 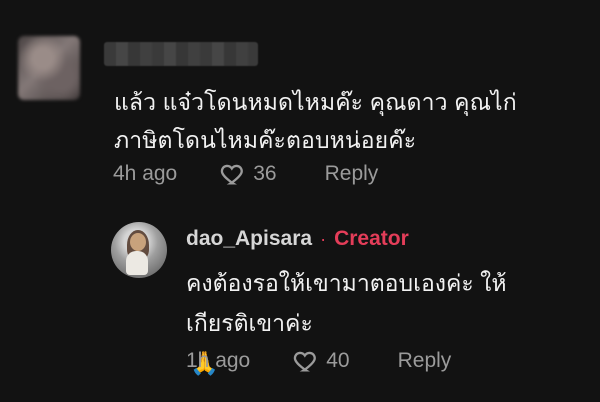 I want to click on avatar-body, so click(x=137, y=263).